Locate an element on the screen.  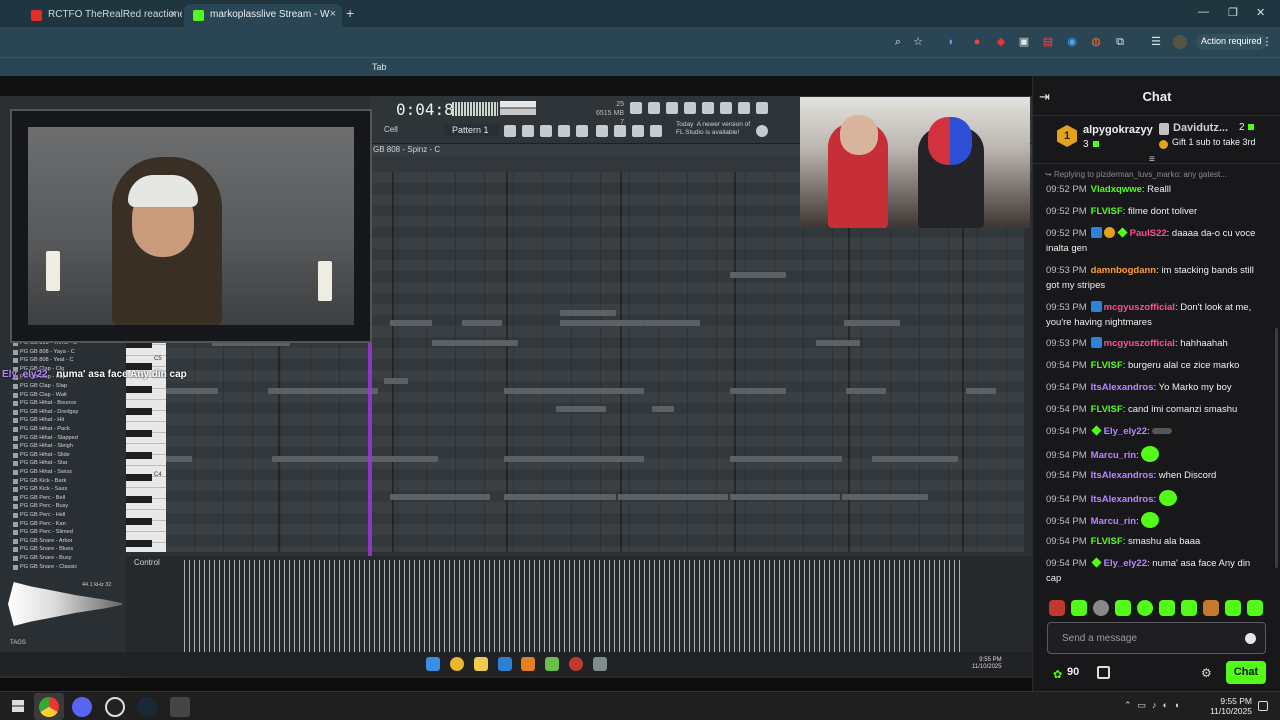
media-icon: ☰ is located at coordinates (1156, 42).